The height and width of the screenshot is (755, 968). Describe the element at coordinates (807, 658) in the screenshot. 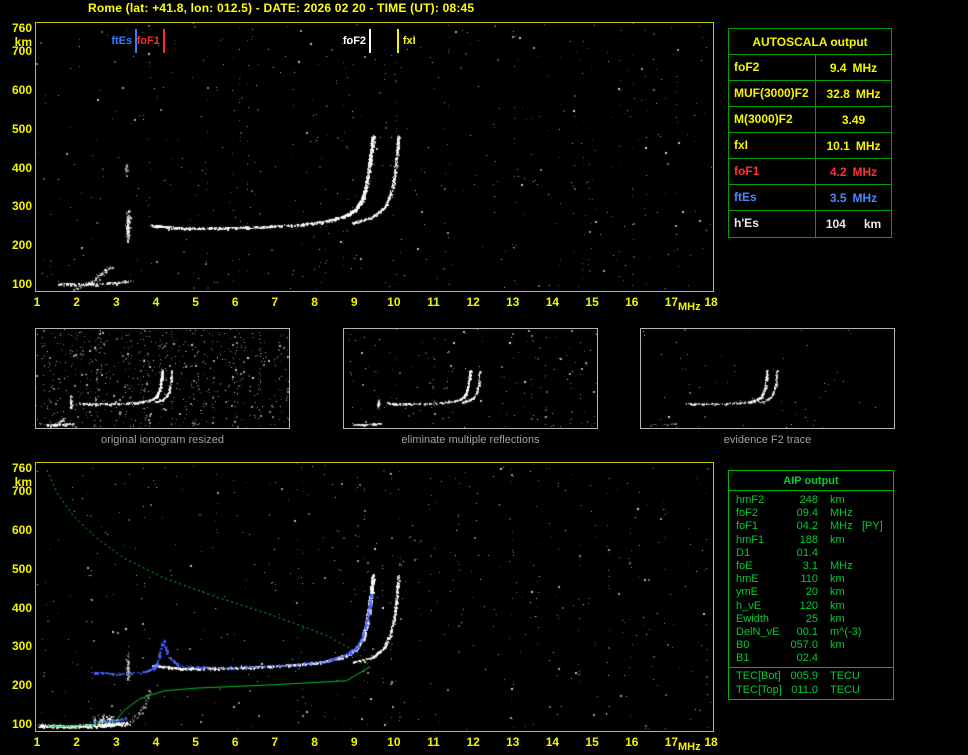

I see `aip-param-value: 02.4` at that location.